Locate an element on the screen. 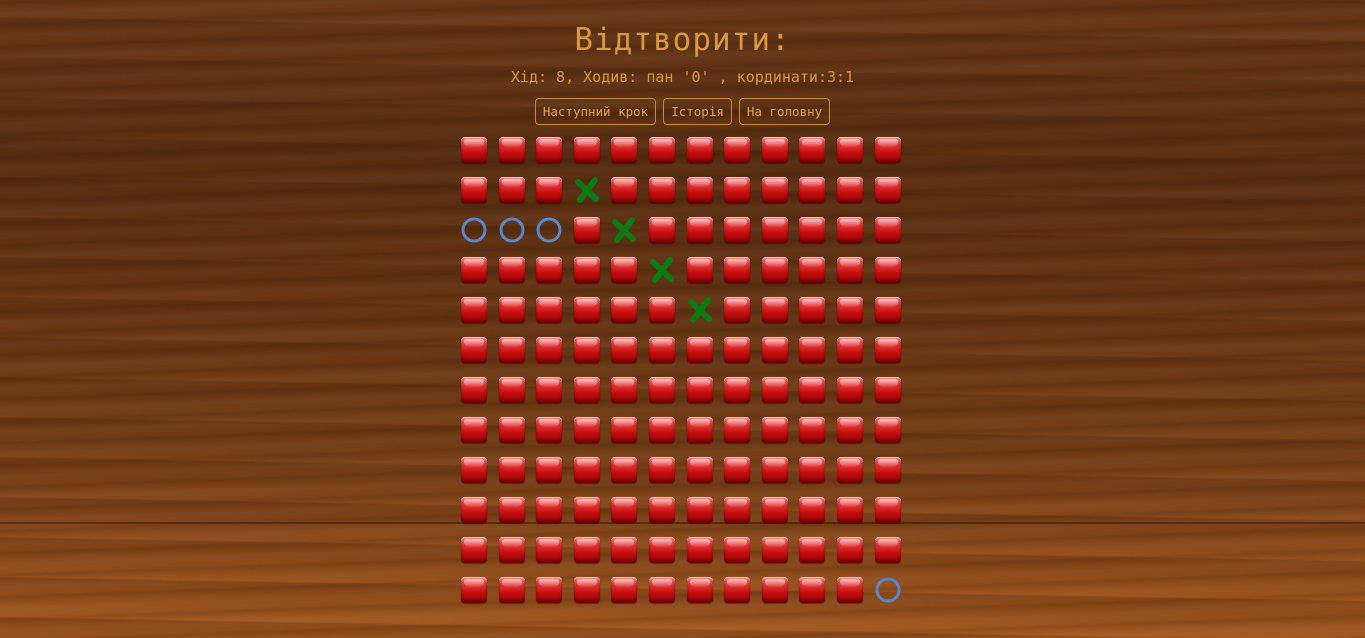 The height and width of the screenshot is (638, 1365). next-step-button: Наступний крок is located at coordinates (595, 111).